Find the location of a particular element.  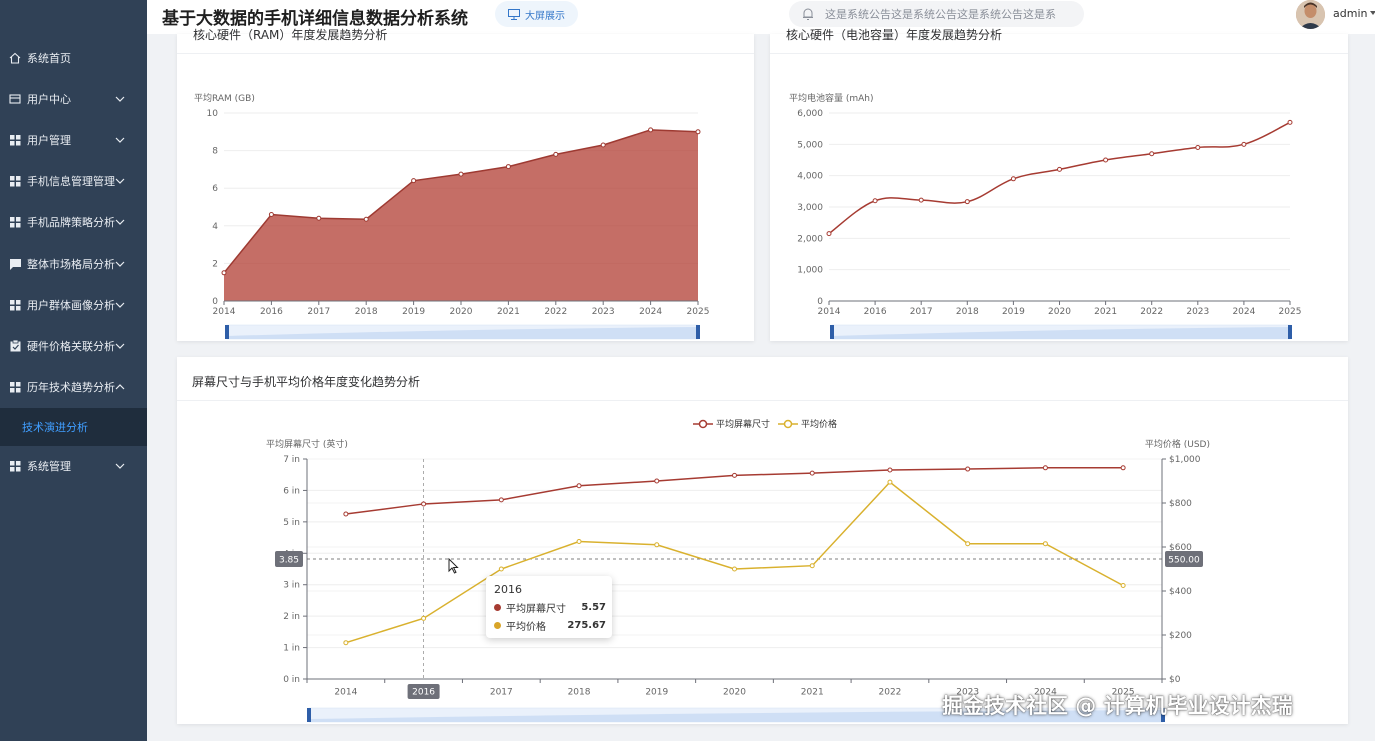

caret-down-icon is located at coordinates (1372, 13).